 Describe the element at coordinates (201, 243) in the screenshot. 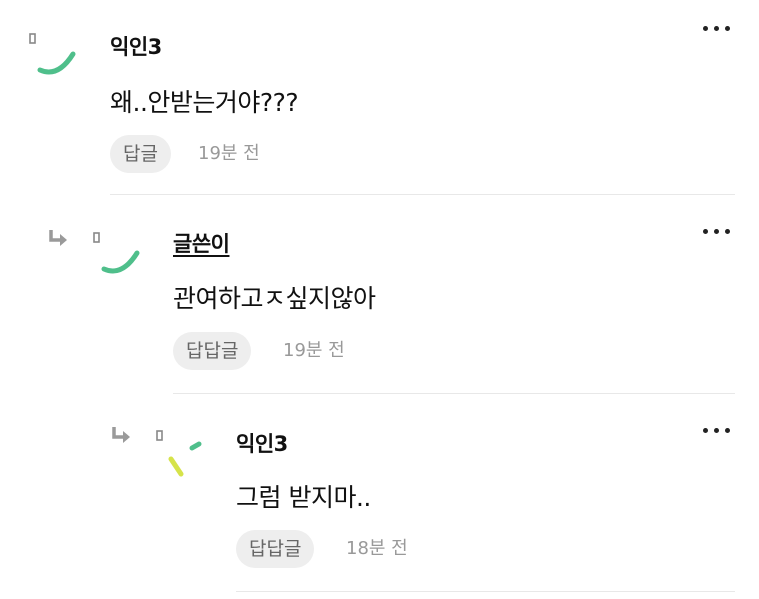

I see `comment-author: 글쓴이` at that location.